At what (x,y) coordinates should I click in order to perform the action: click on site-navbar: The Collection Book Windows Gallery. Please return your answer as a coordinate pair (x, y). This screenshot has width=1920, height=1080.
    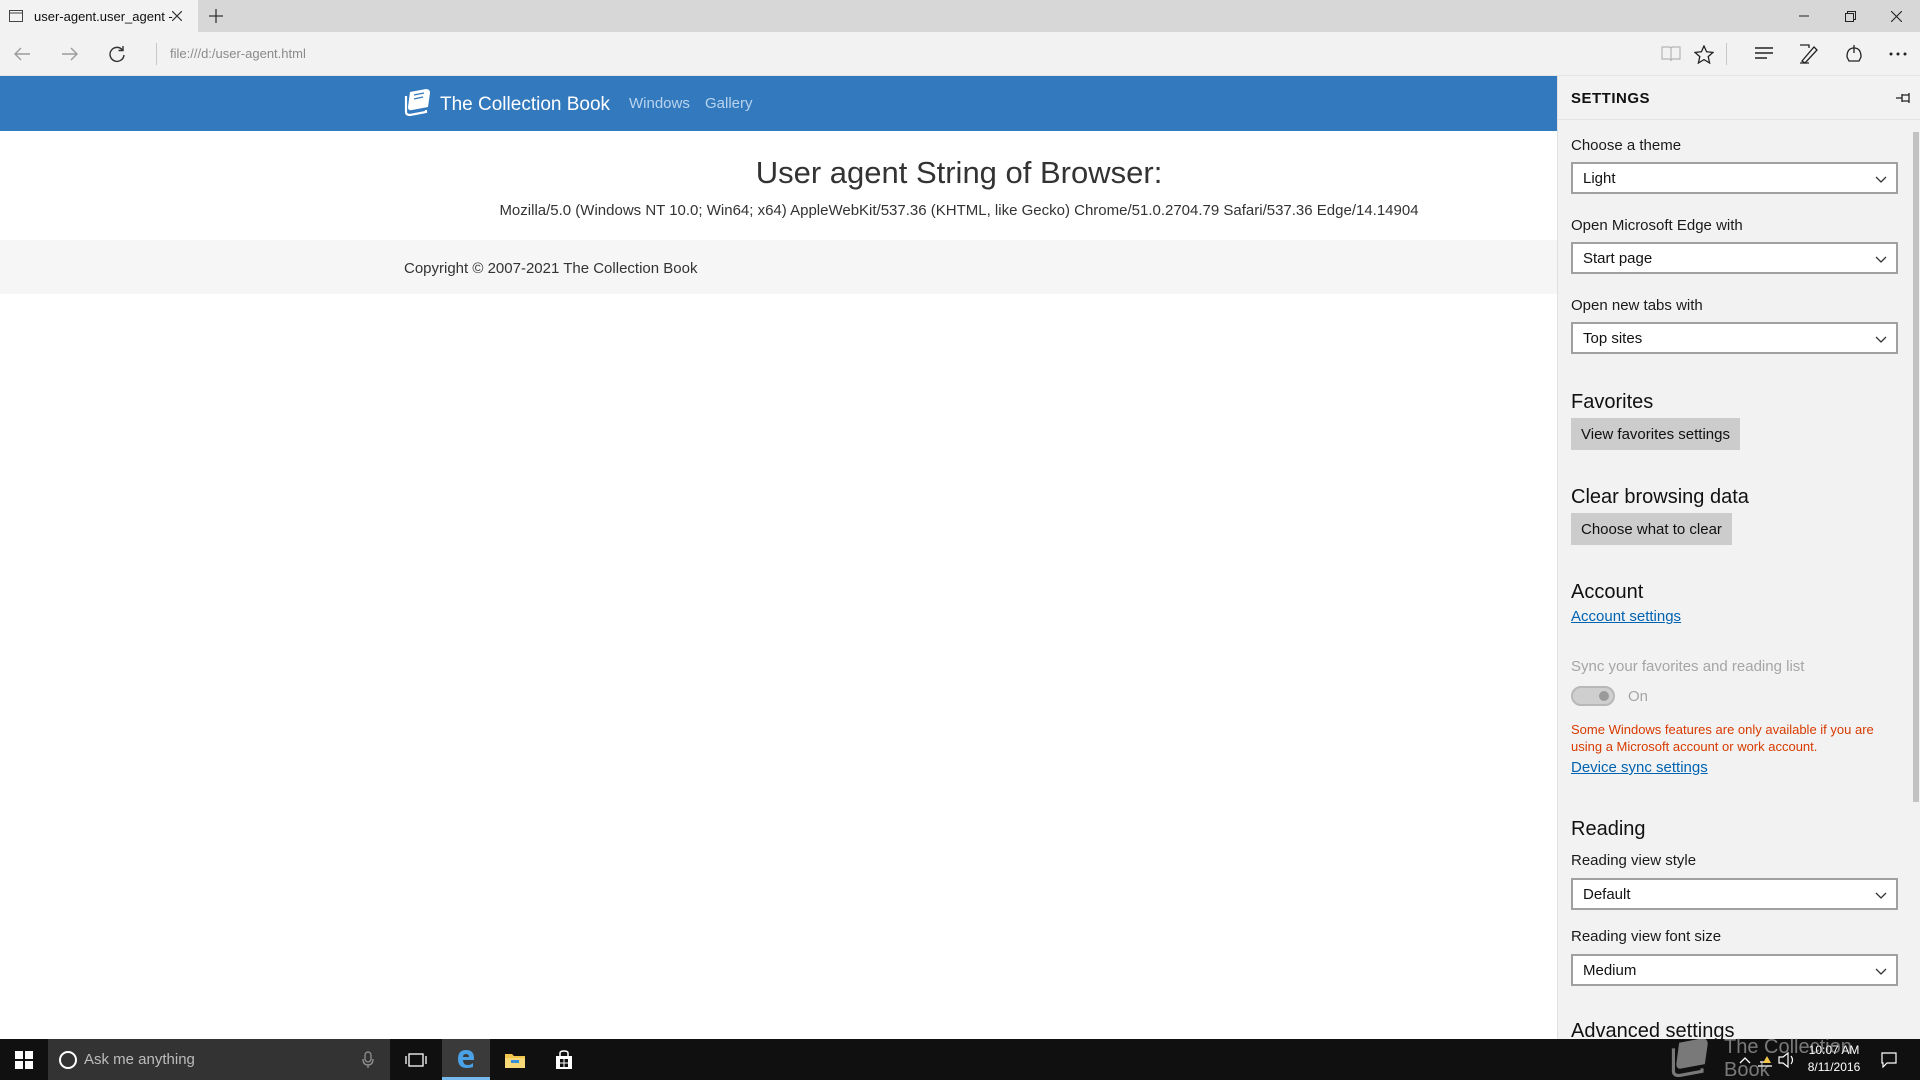
    Looking at the image, I should click on (778, 103).